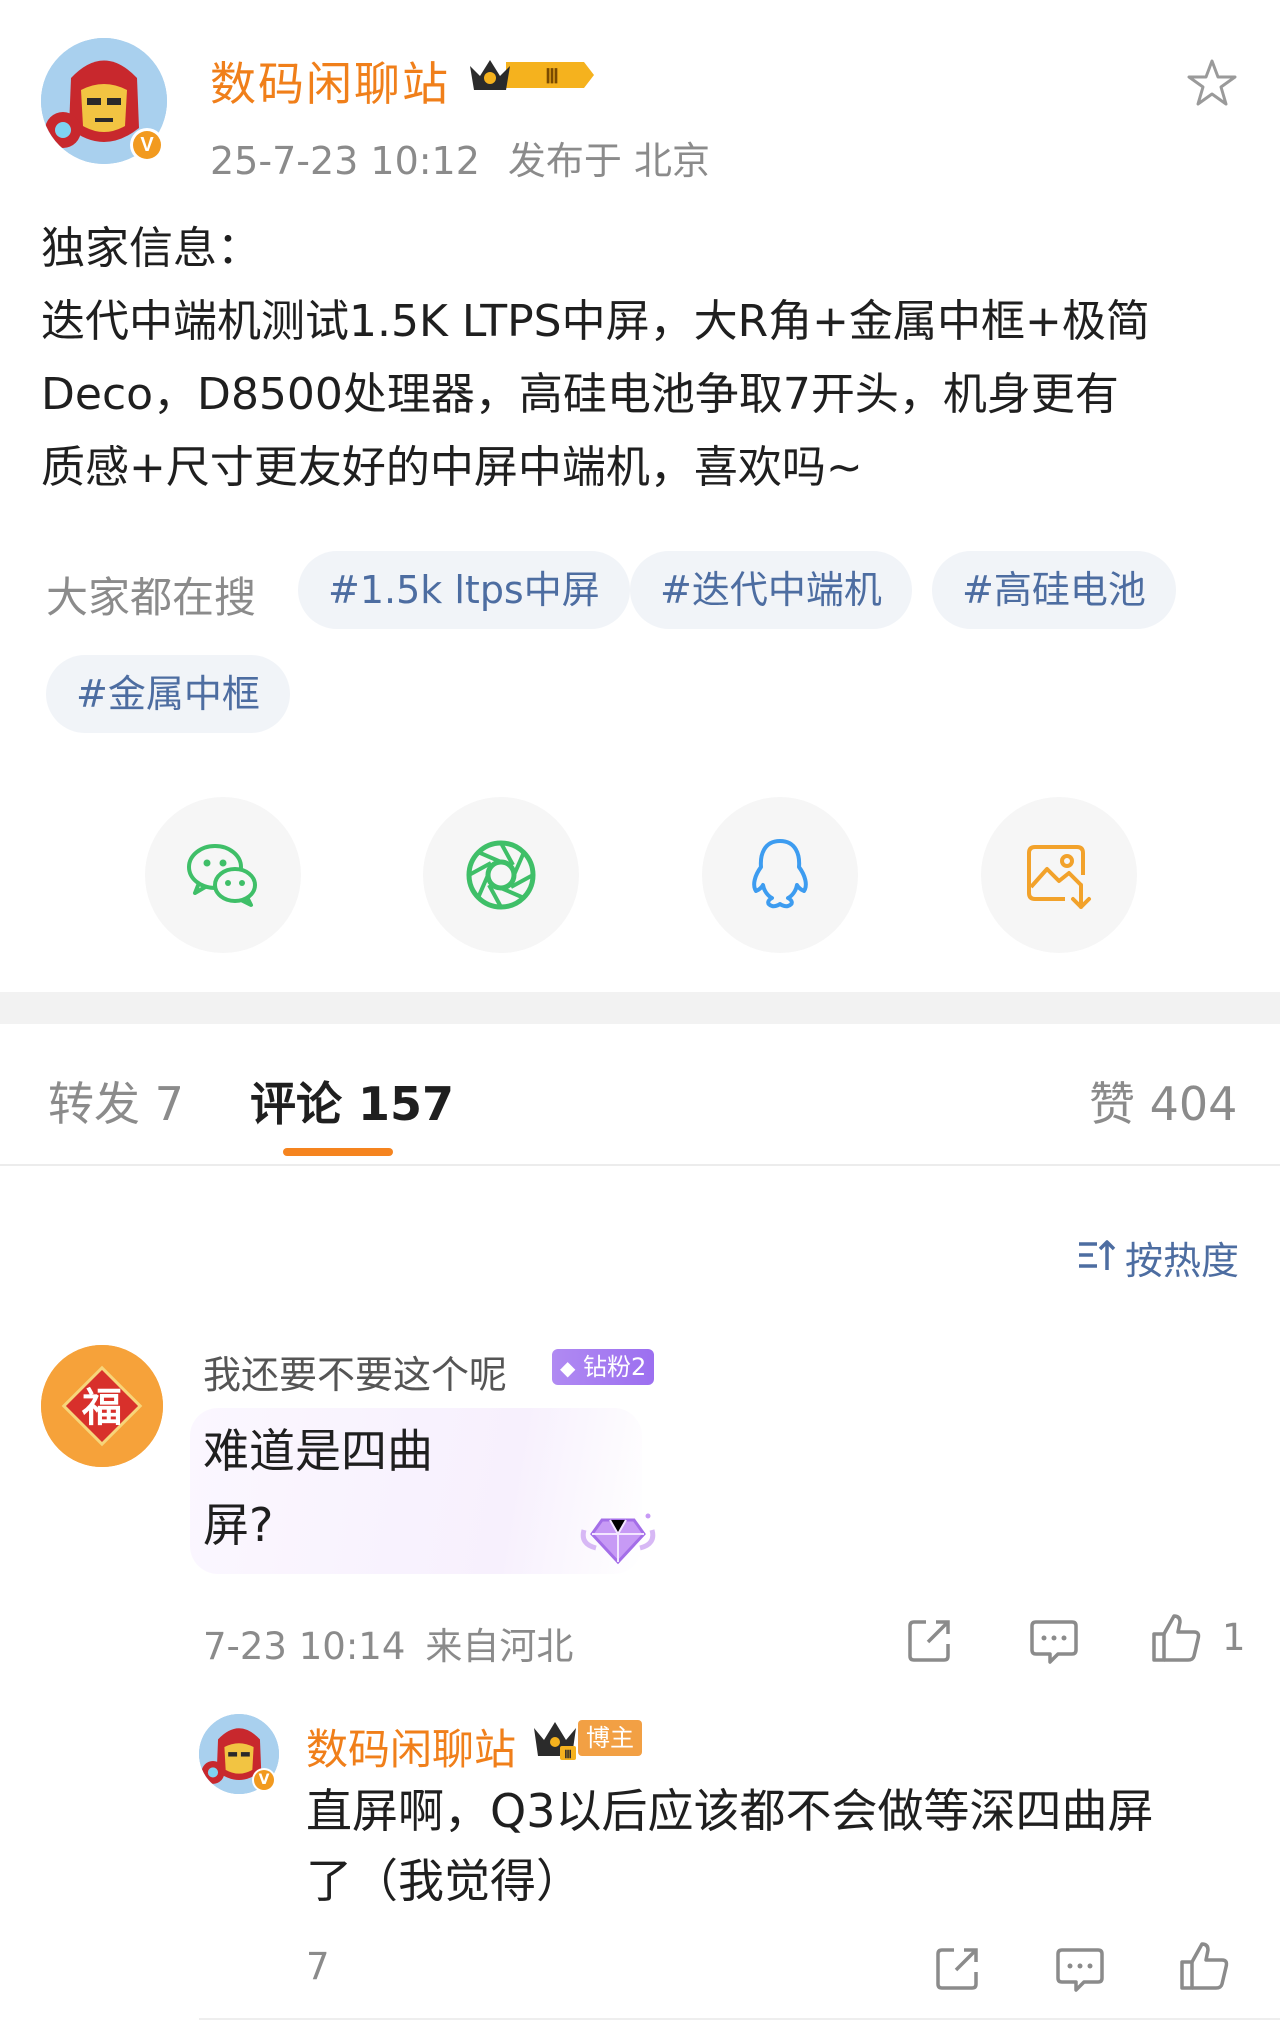 Image resolution: width=1280 pixels, height=2024 pixels. I want to click on fan-level-text: 钻粉2, so click(615, 1367).